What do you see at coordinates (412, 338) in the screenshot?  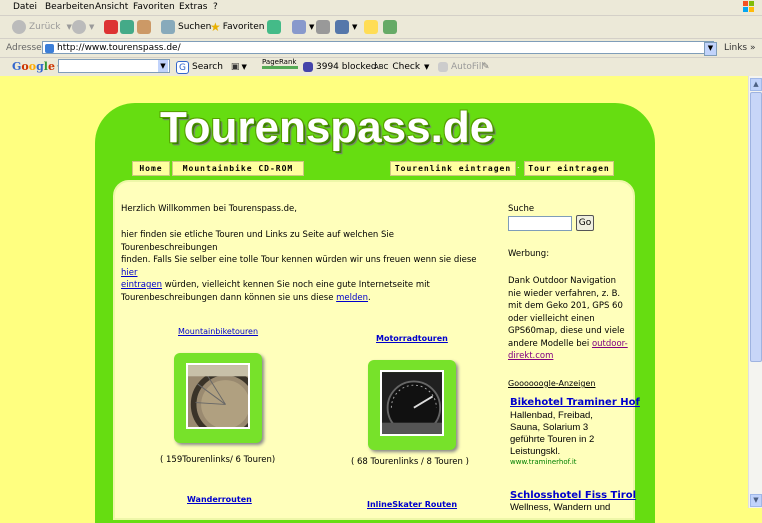 I see `motorrad-link: Motorradtouren` at bounding box center [412, 338].